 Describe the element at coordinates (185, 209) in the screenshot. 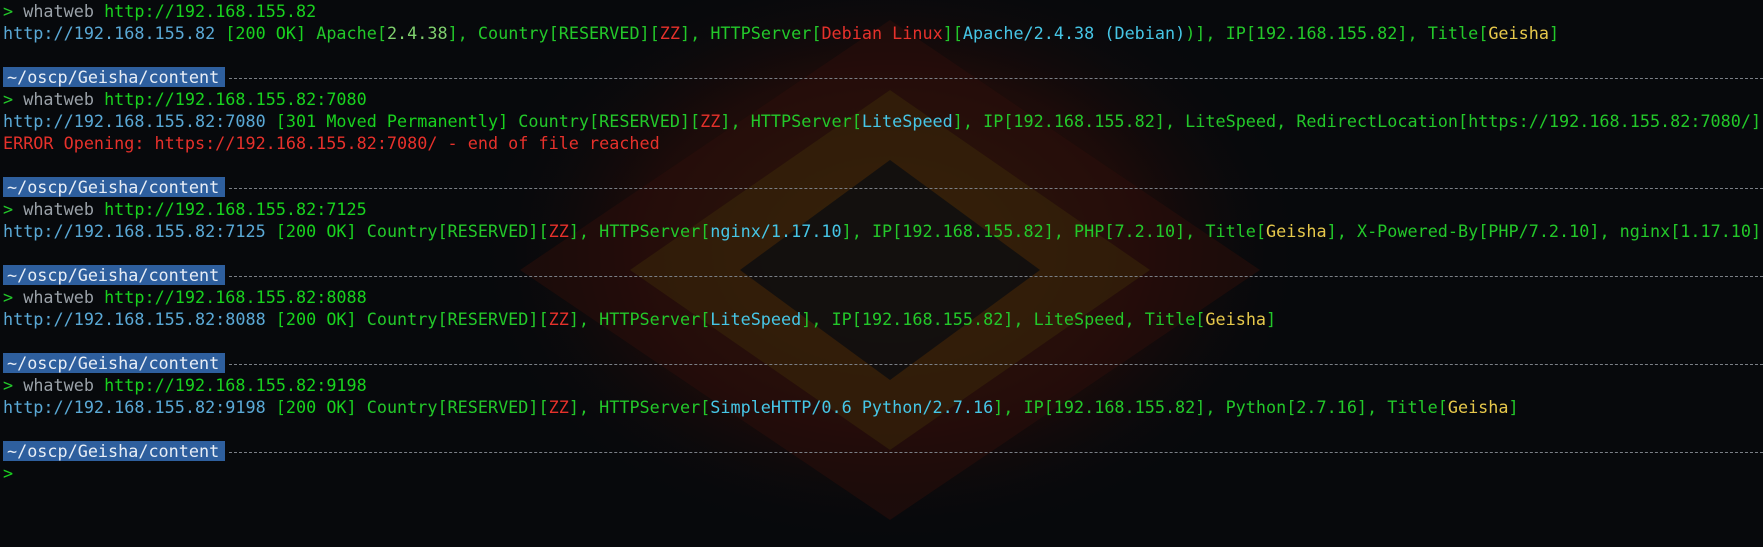

I see `command-line: > whatweb http://192.168.155.82:7125` at that location.